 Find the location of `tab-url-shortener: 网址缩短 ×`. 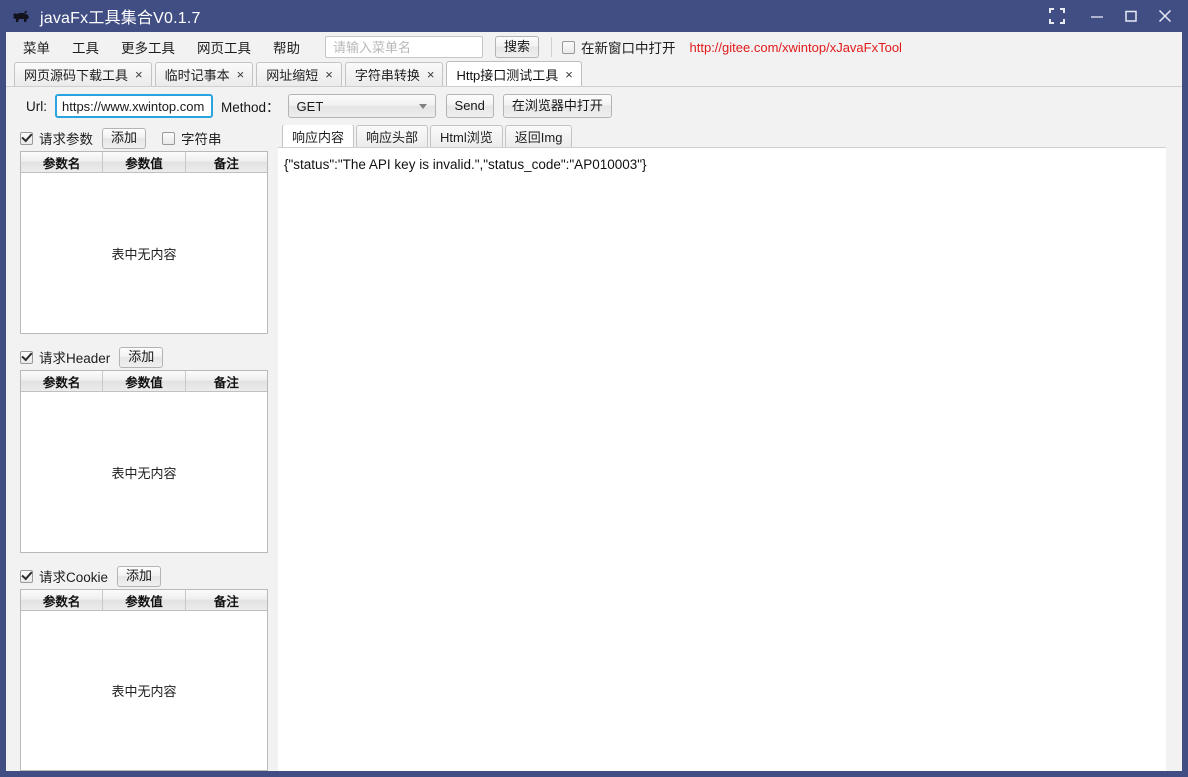

tab-url-shortener: 网址缩短 × is located at coordinates (299, 74).